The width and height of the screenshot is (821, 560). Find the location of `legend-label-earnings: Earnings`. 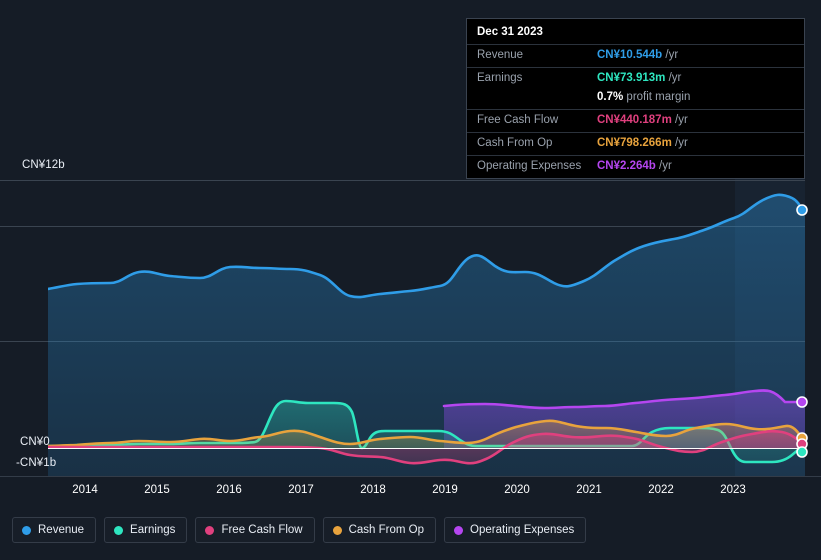

legend-label-earnings: Earnings is located at coordinates (153, 530).